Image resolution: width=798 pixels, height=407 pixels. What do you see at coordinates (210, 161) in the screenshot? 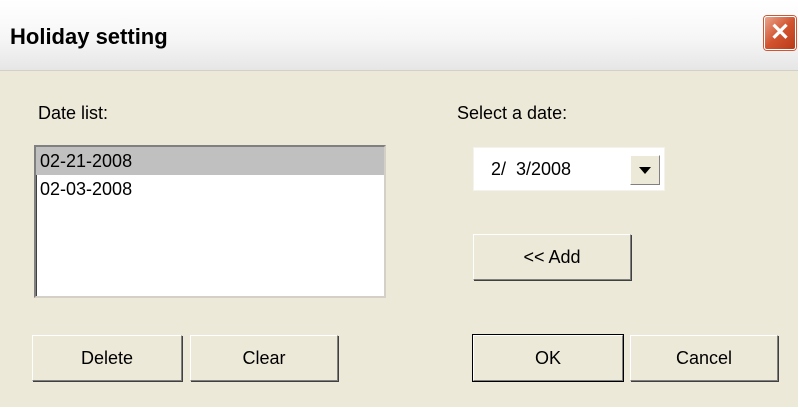
I see `list-item: 02-21-2008` at bounding box center [210, 161].